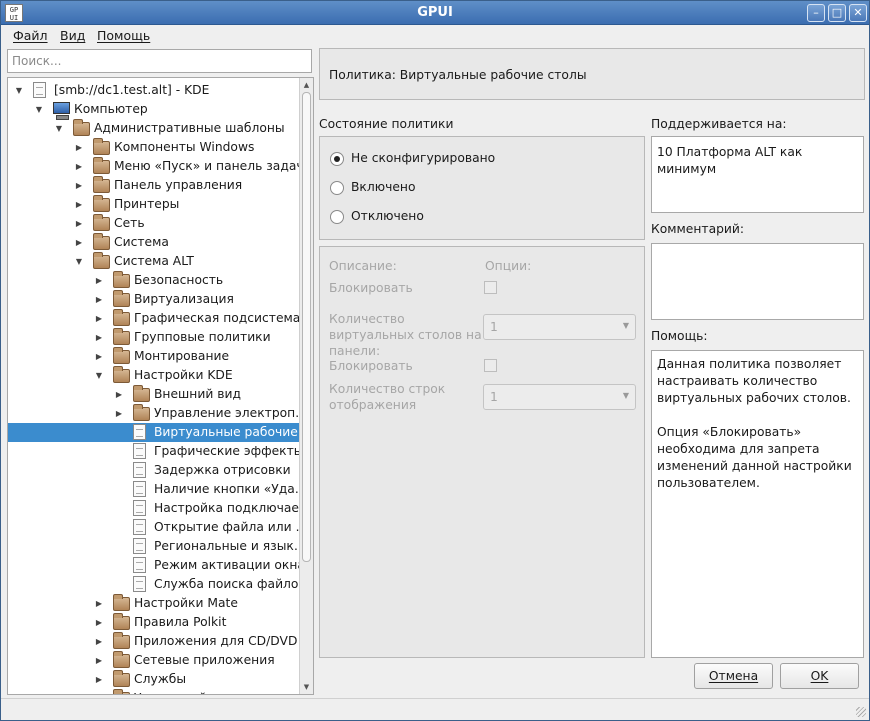 The width and height of the screenshot is (870, 721). Describe the element at coordinates (435, 13) in the screenshot. I see `title-bar: GP UI GPUI – □ ✕` at that location.